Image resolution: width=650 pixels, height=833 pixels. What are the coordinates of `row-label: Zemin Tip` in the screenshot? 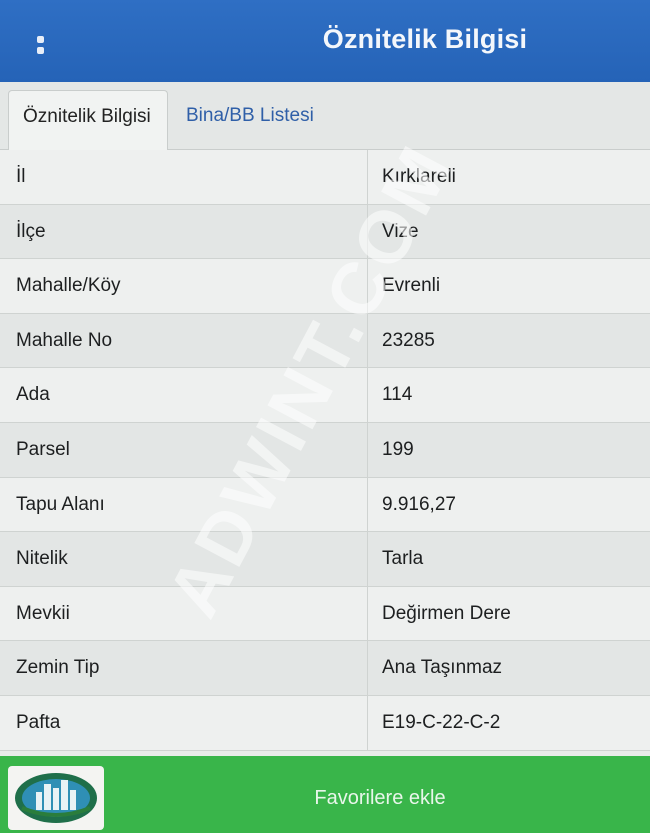 It's located at (58, 668).